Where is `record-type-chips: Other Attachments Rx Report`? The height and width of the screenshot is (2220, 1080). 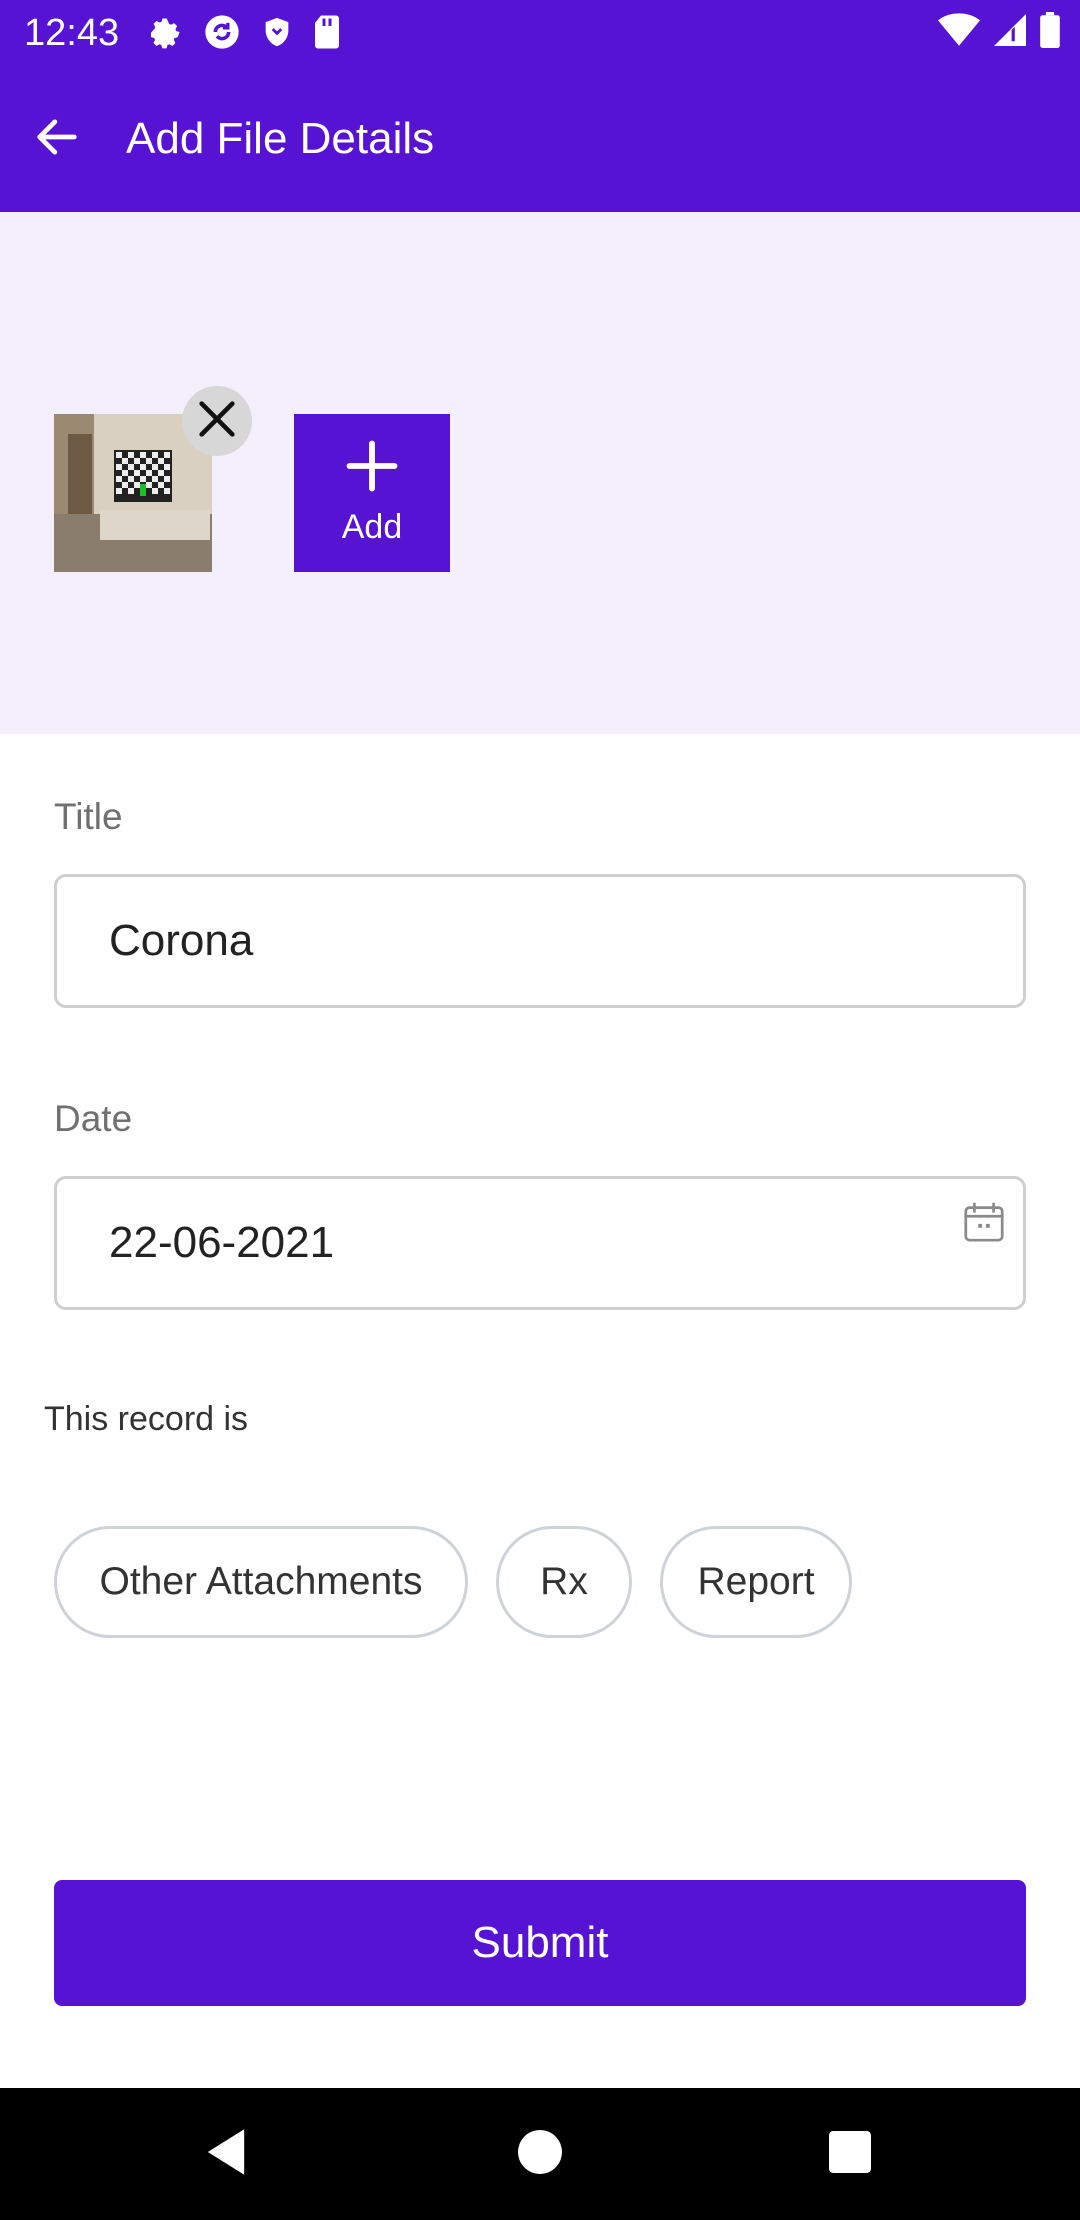
record-type-chips: Other Attachments Rx Report is located at coordinates (453, 1582).